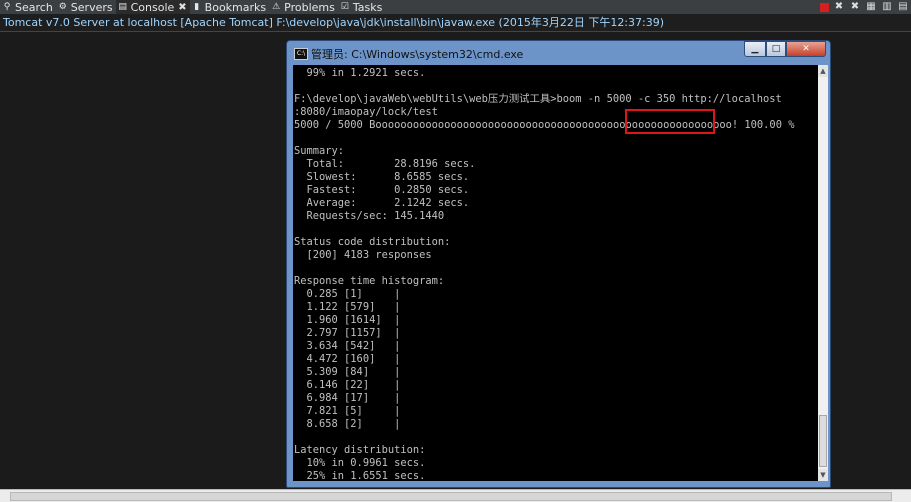 This screenshot has width=911, height=502. What do you see at coordinates (347, 424) in the screenshot?
I see `cmd-line: 8.658 [2] |` at bounding box center [347, 424].